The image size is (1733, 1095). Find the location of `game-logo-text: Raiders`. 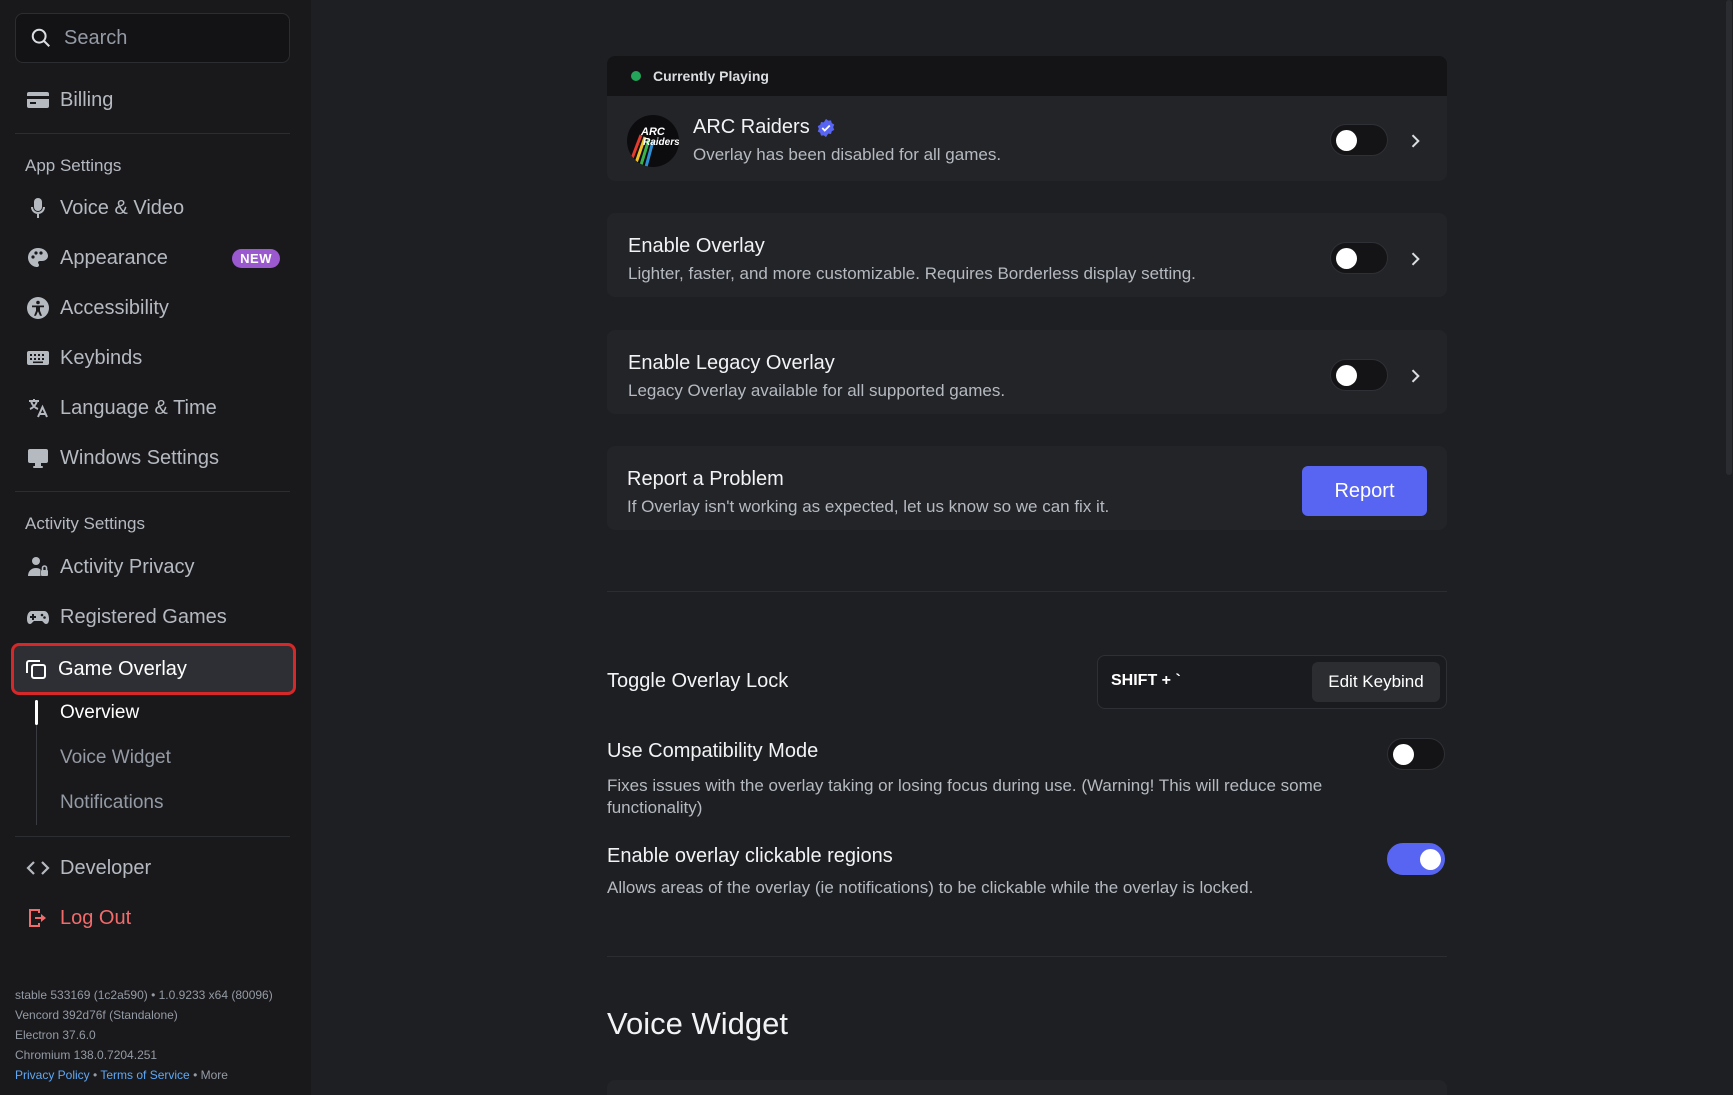

game-logo-text: Raiders is located at coordinates (661, 142).